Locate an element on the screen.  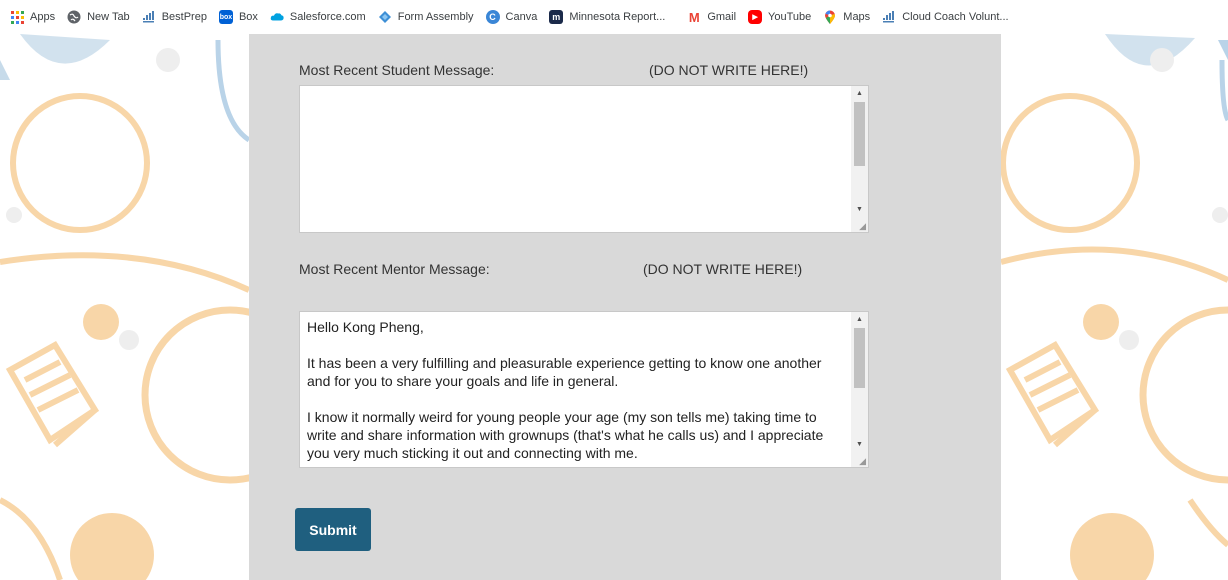
bookmark-youtube: ▶ YouTube is located at coordinates (779, 17).